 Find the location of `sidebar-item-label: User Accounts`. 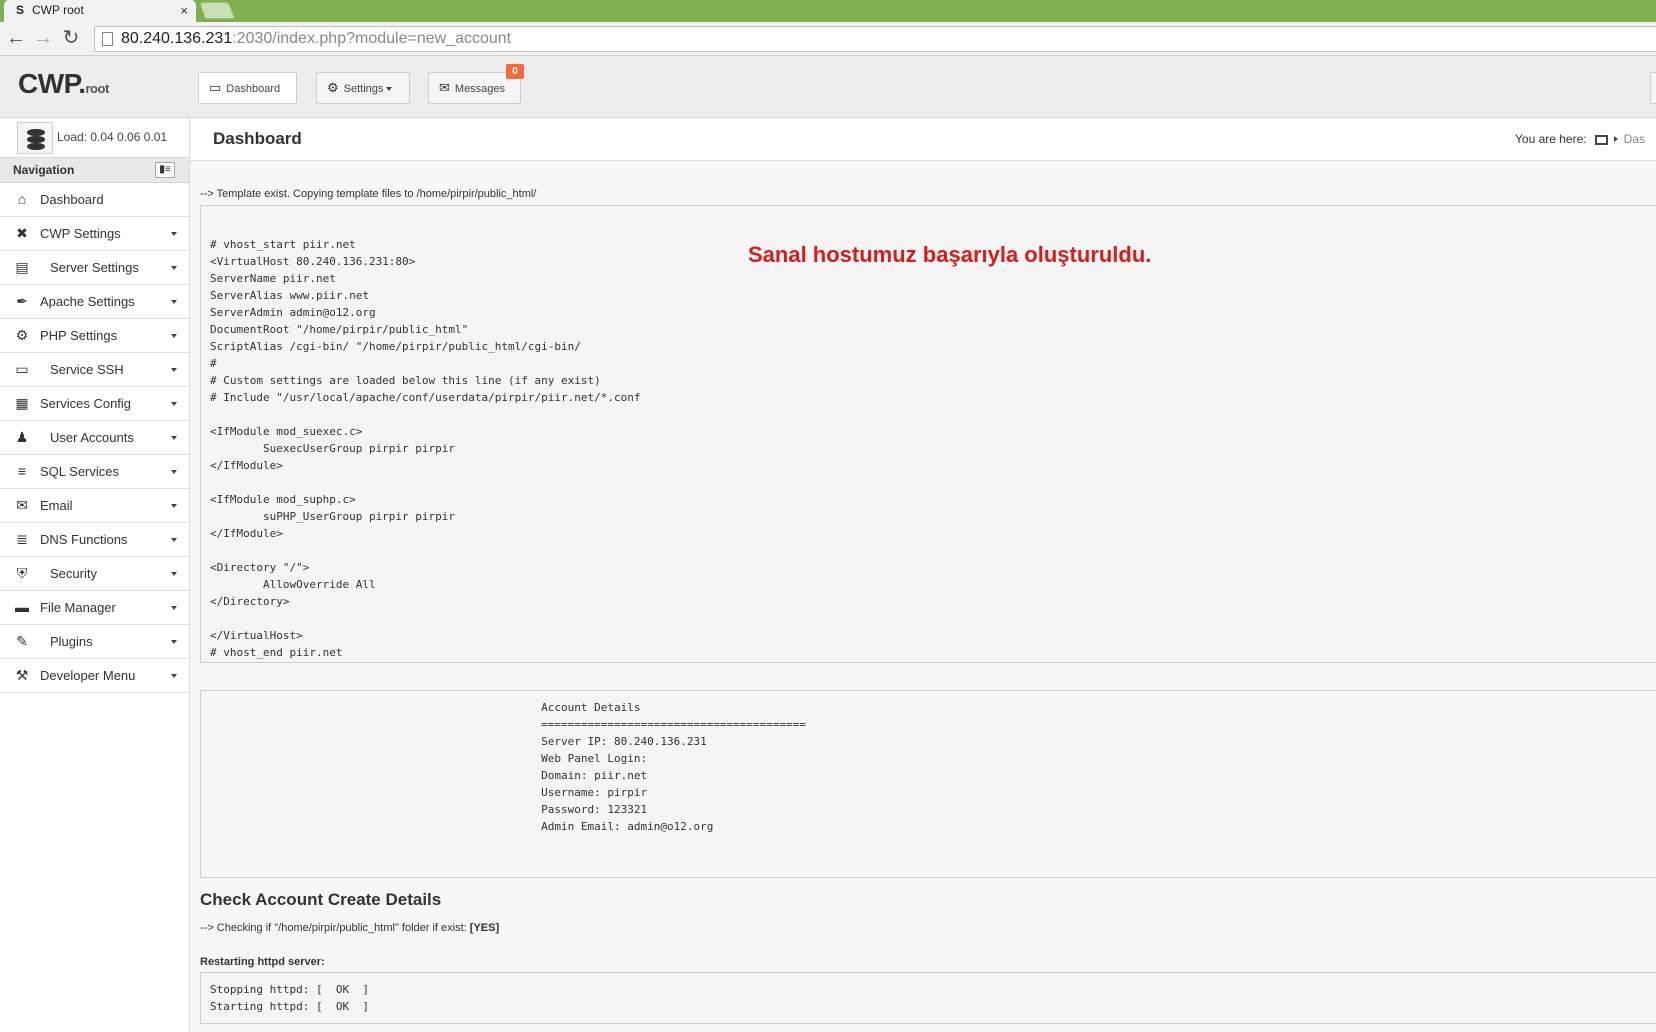

sidebar-item-label: User Accounts is located at coordinates (92, 437).